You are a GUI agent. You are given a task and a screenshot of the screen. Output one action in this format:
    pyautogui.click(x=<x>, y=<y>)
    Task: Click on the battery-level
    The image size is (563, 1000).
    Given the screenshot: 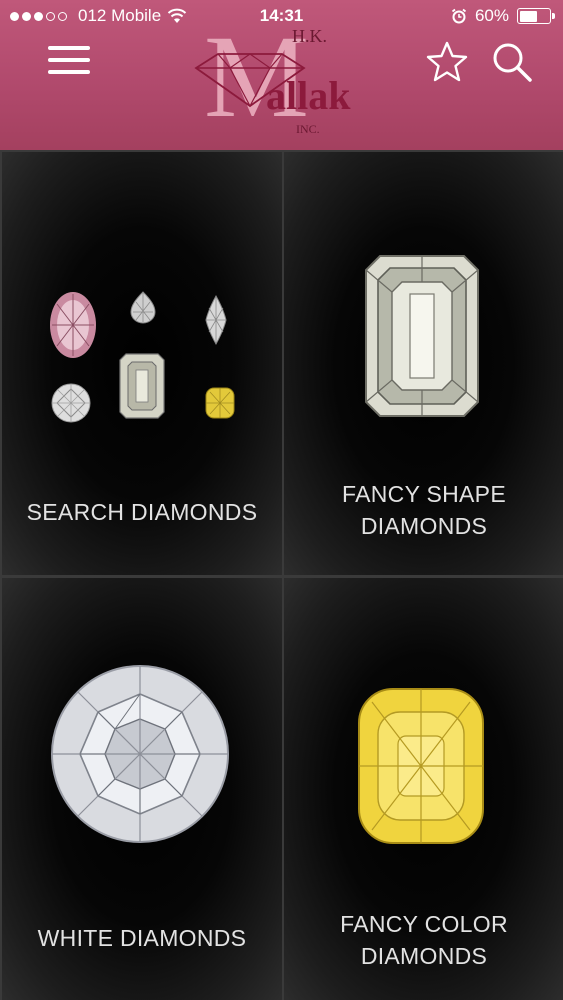 What is the action you would take?
    pyautogui.click(x=528, y=16)
    